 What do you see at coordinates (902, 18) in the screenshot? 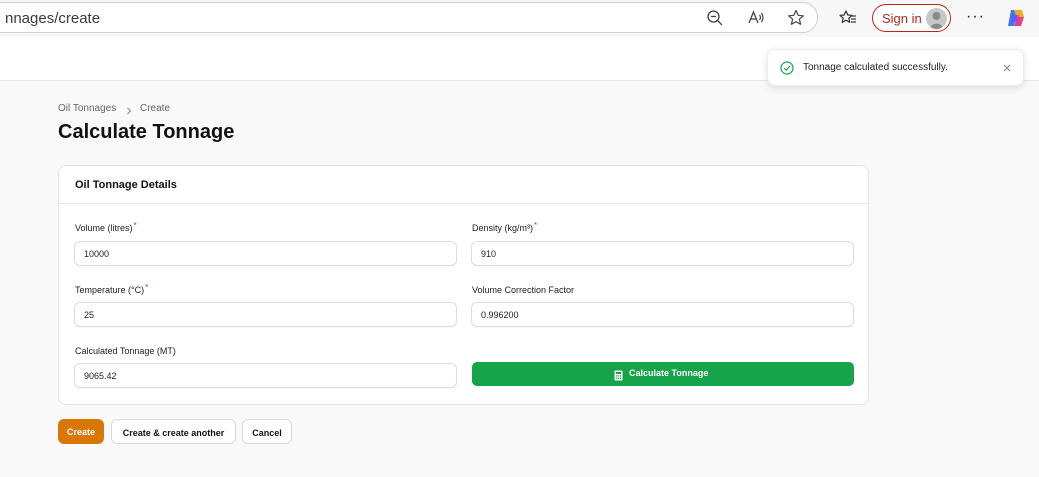
I see `sign-in-label: Sign in` at bounding box center [902, 18].